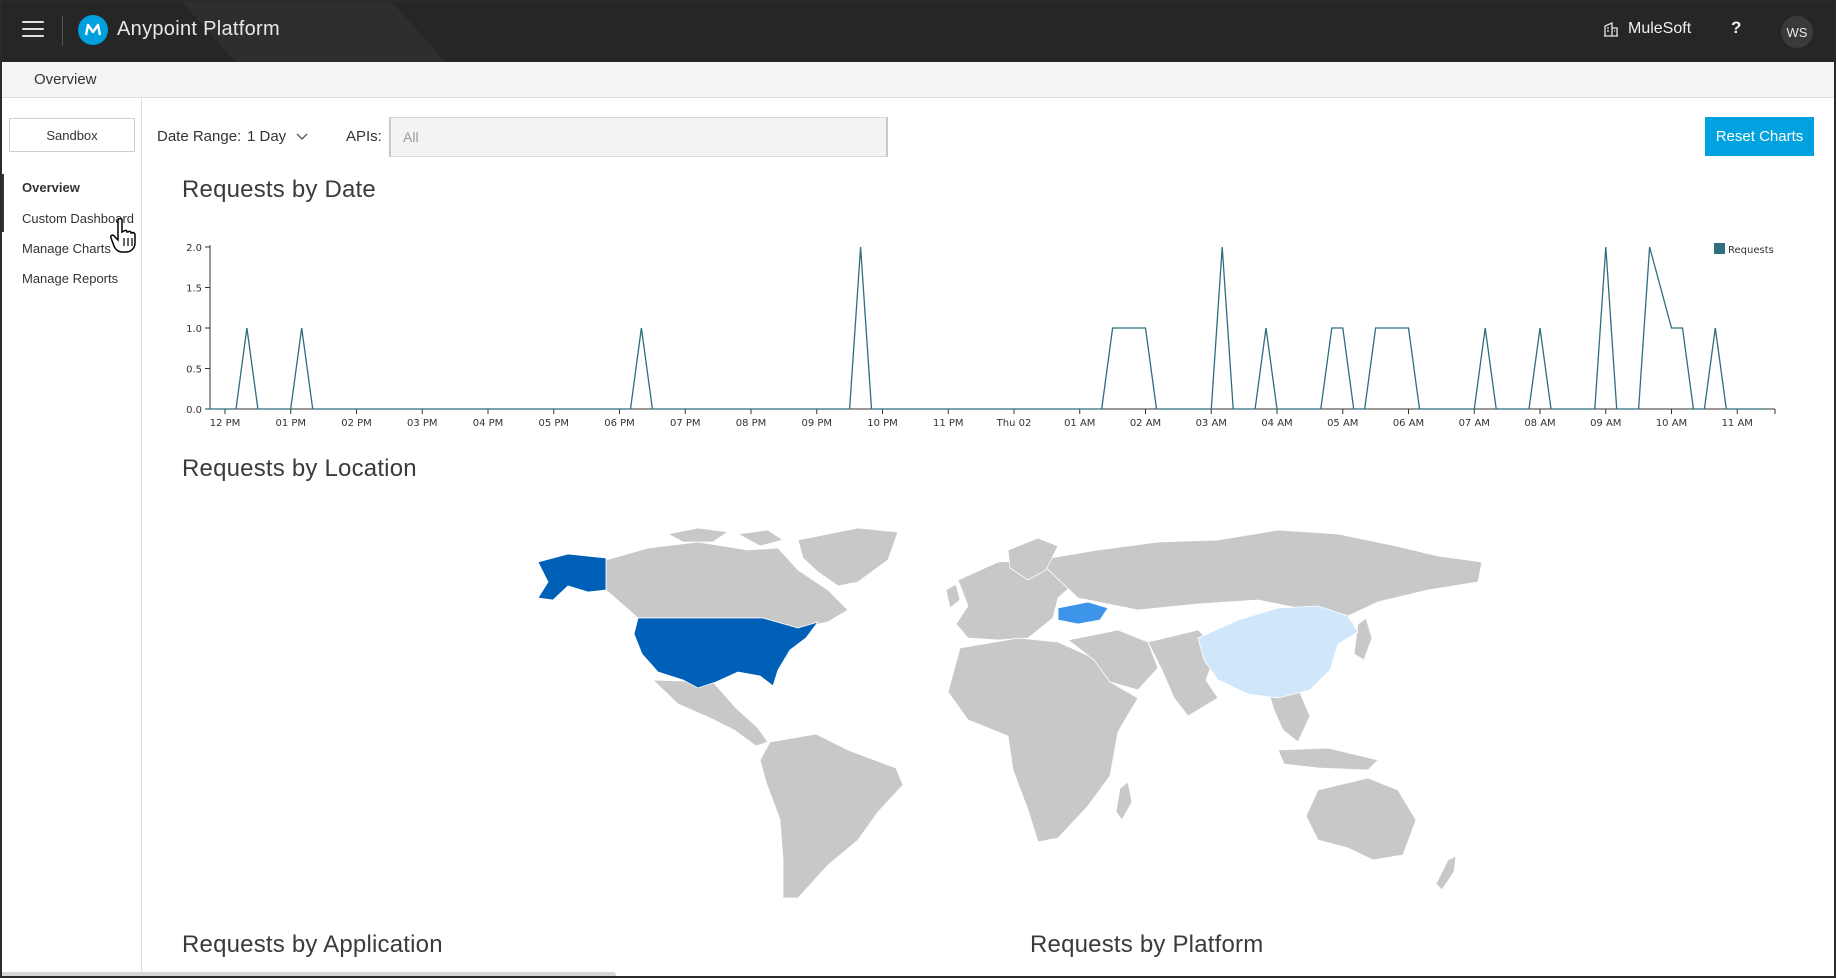  I want to click on sidebar-item-manage-reports: Manage Reports, so click(70, 278).